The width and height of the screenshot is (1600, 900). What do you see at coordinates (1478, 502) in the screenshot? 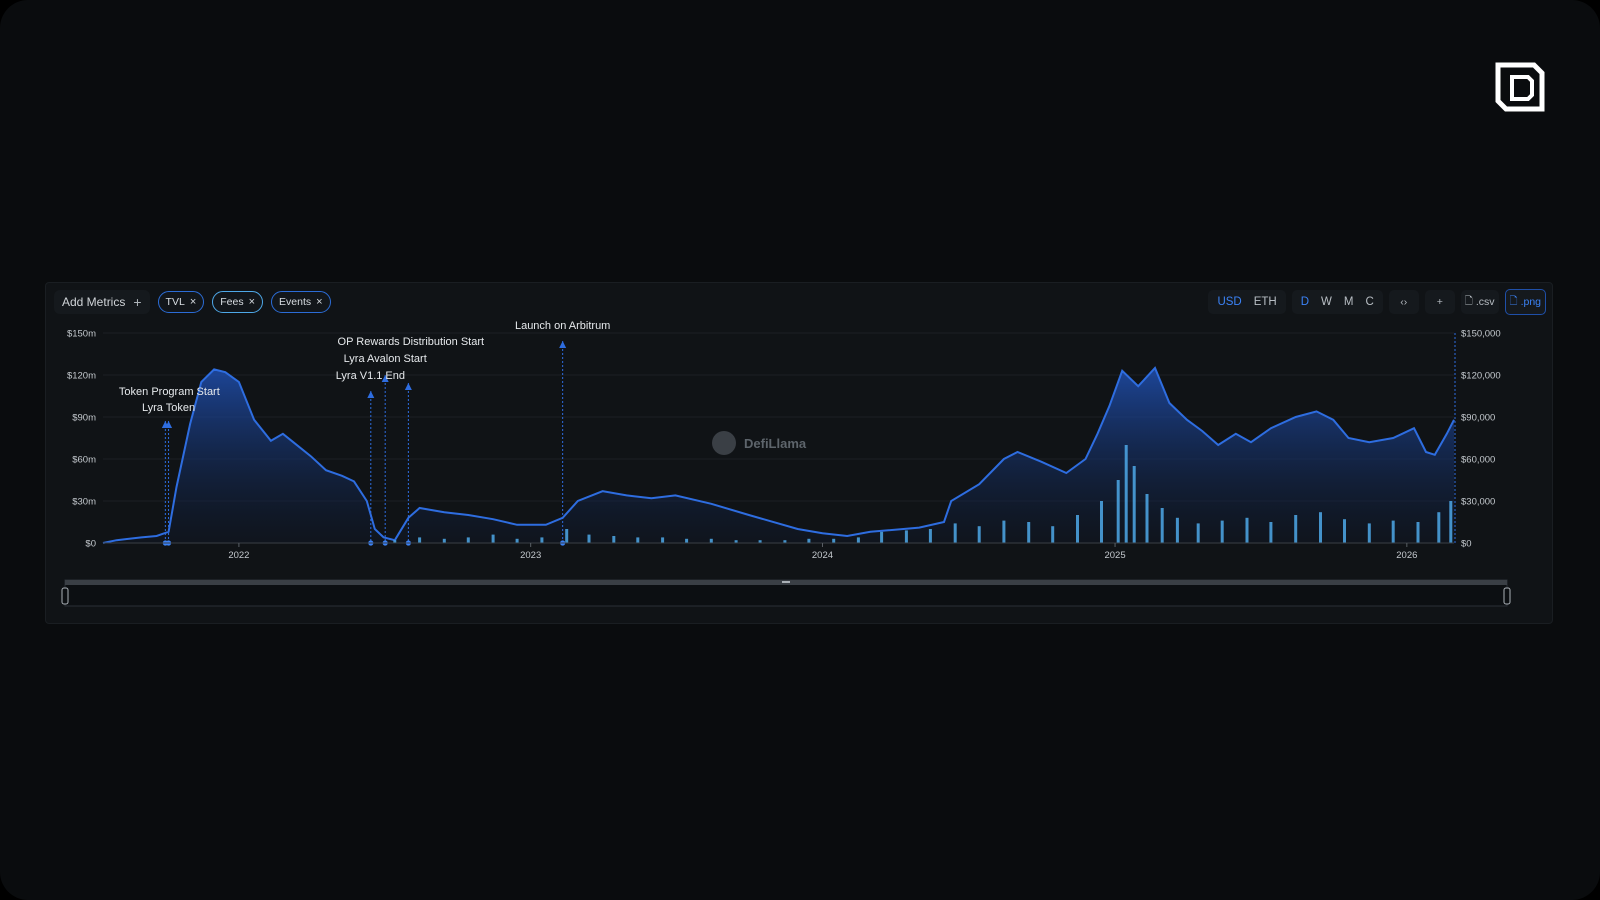
I see `right-axis-tick-label: $30,000` at bounding box center [1478, 502].